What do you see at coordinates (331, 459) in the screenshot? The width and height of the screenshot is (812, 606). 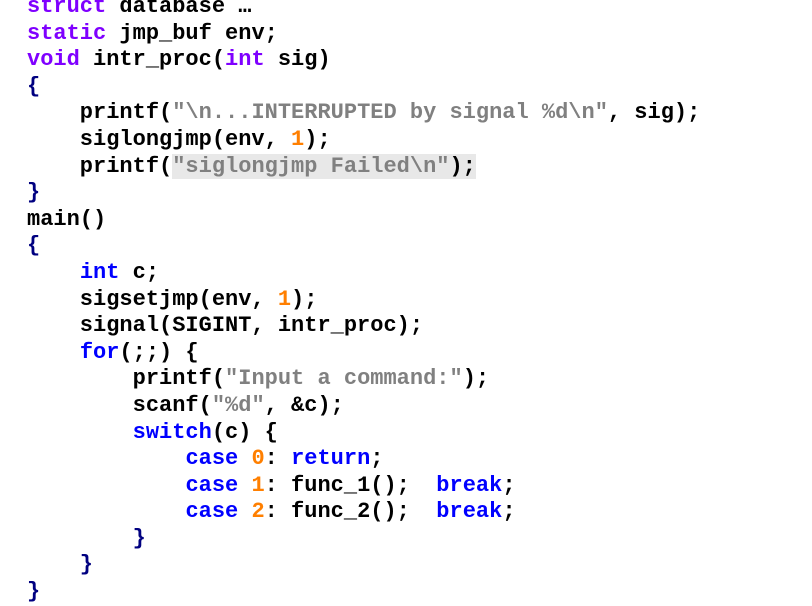 I see `keyword: return` at bounding box center [331, 459].